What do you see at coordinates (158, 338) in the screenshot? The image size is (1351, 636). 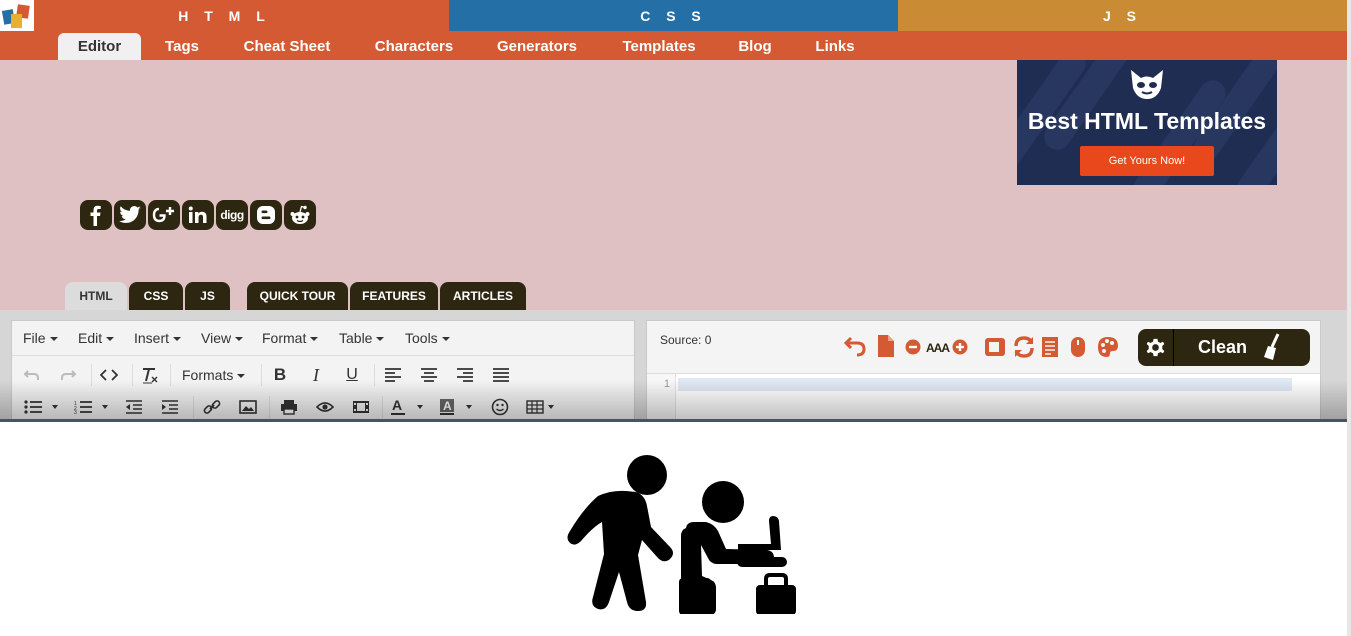 I see `menu-insert: Insert` at bounding box center [158, 338].